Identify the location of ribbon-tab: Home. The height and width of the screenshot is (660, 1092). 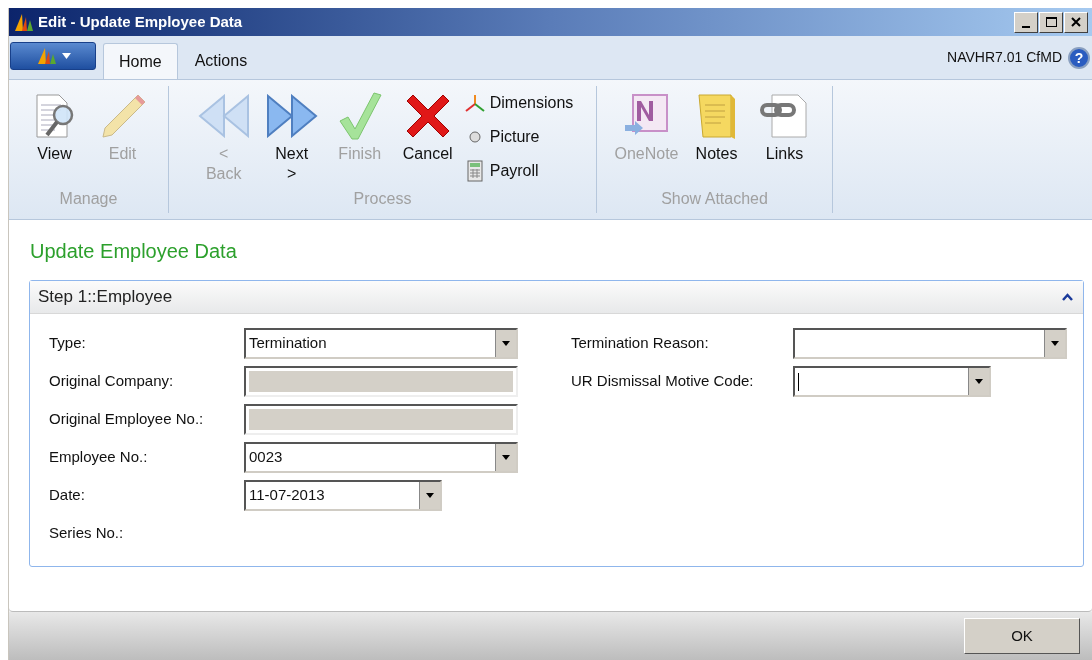
(140, 61).